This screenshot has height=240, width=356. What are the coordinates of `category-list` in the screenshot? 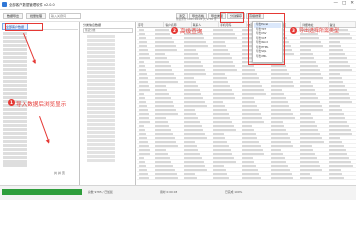 It's located at (101, 99).